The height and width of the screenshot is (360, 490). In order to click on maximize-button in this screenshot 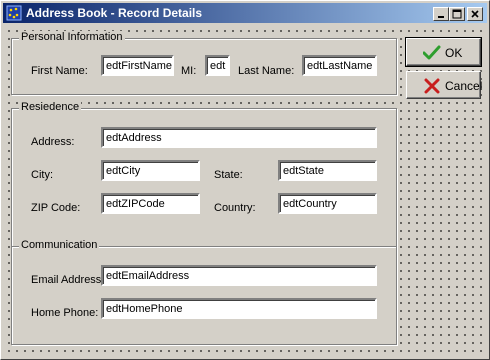, I will do `click(457, 14)`.